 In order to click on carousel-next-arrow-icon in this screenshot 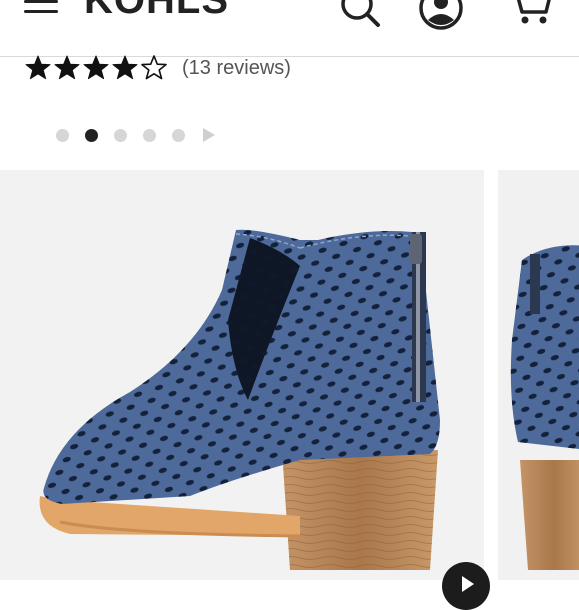, I will do `click(209, 135)`.